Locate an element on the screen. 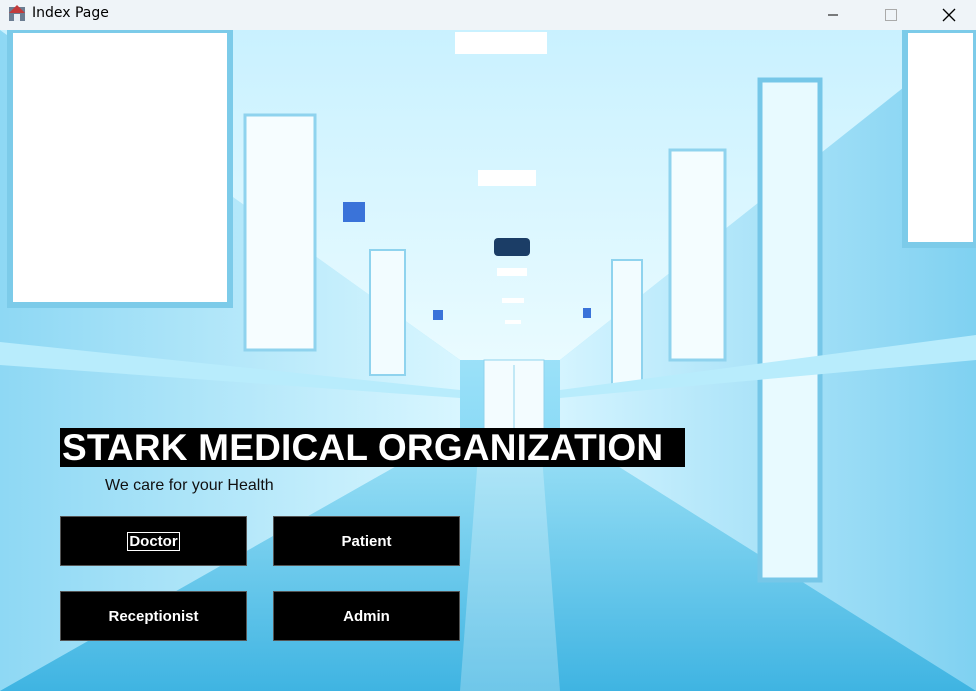 The width and height of the screenshot is (976, 691). admin-button-label: Admin is located at coordinates (366, 616).